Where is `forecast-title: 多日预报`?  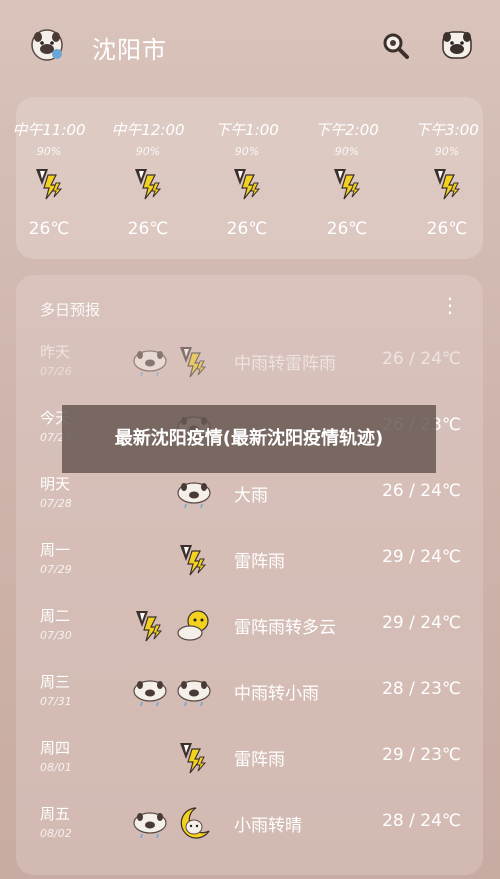
forecast-title: 多日预报 is located at coordinates (70, 310).